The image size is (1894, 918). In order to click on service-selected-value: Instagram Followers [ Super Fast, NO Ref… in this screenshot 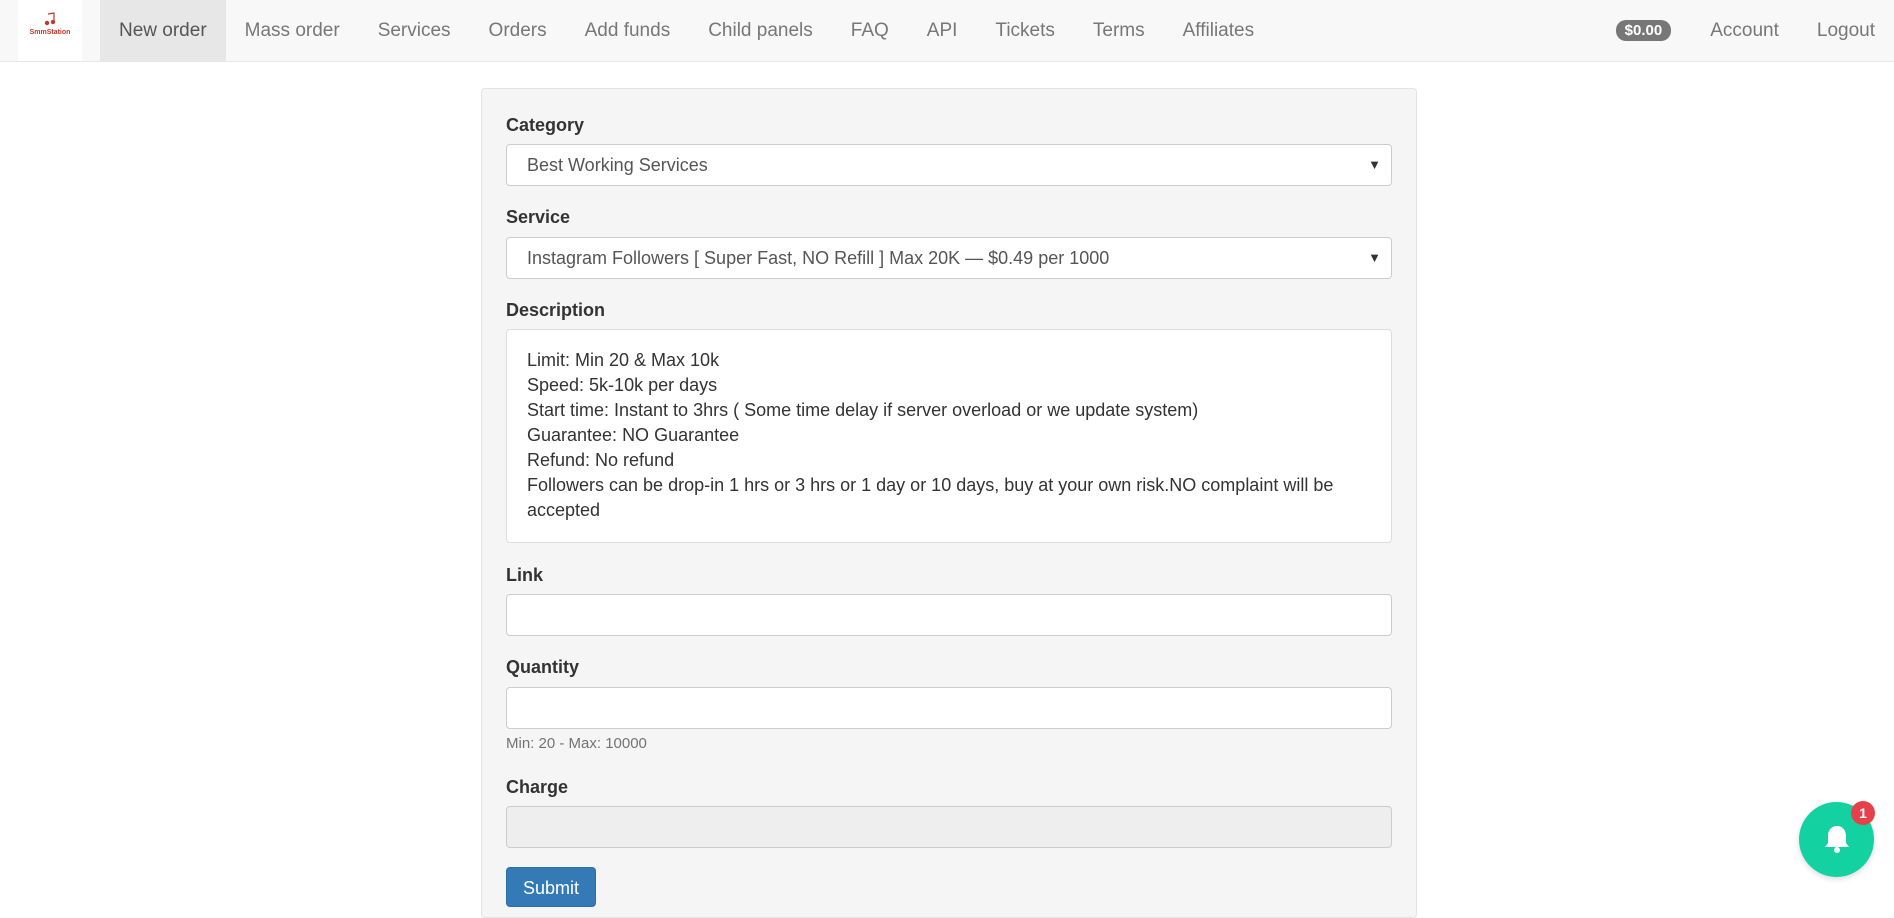, I will do `click(818, 258)`.